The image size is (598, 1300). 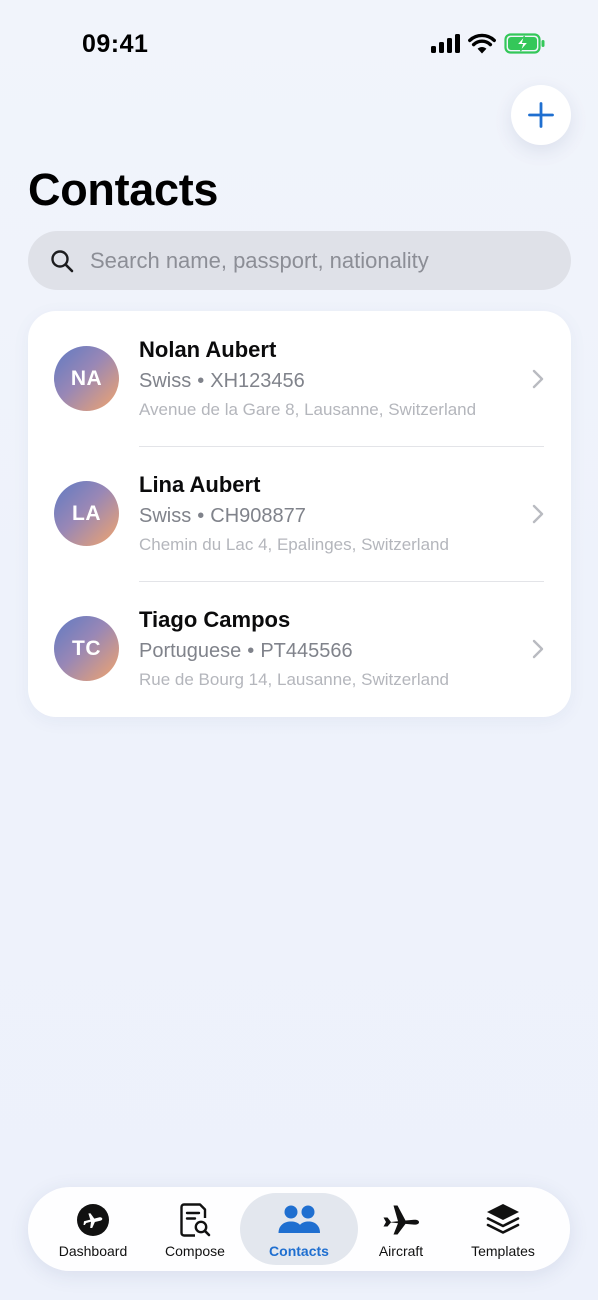 I want to click on avatar-initials: NA, so click(x=86, y=378).